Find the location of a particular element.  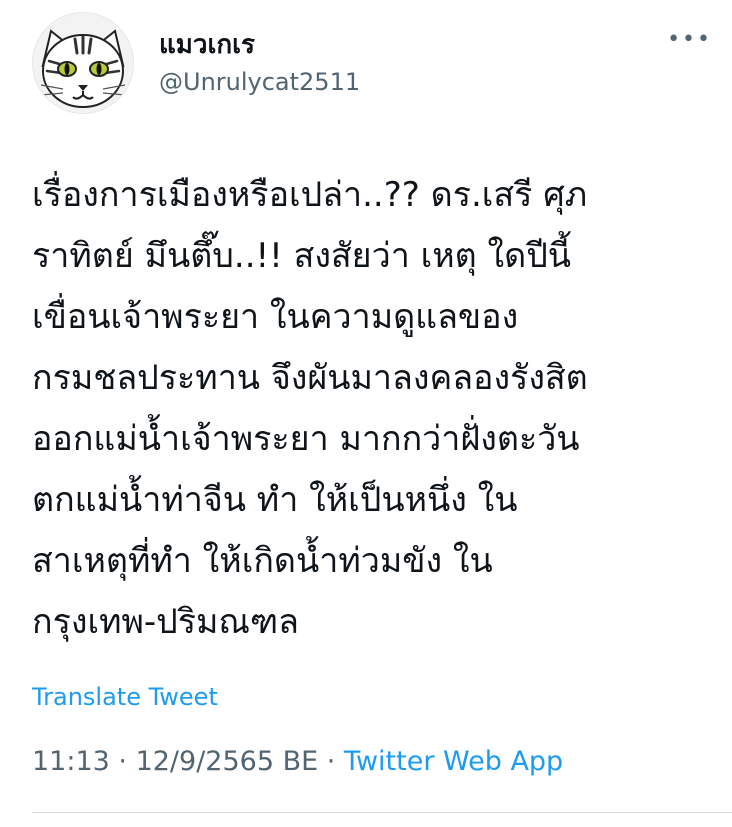

tweet-source: Twitter Web App is located at coordinates (453, 761).